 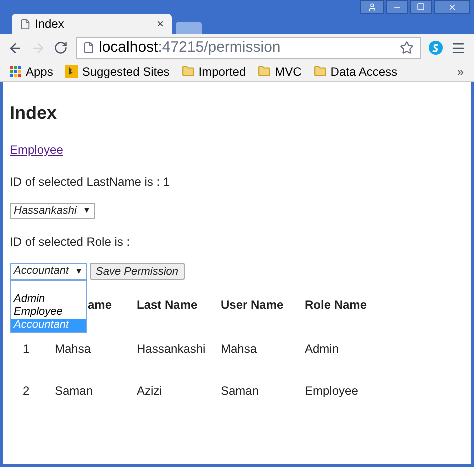 I want to click on menu-icon, so click(x=458, y=48).